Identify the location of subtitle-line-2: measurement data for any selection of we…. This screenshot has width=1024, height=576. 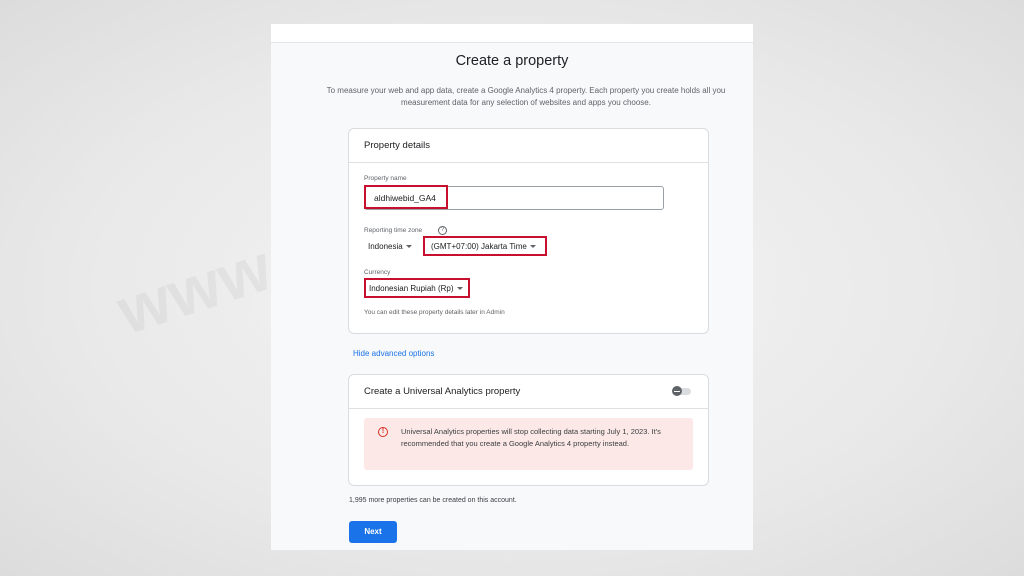
(526, 102).